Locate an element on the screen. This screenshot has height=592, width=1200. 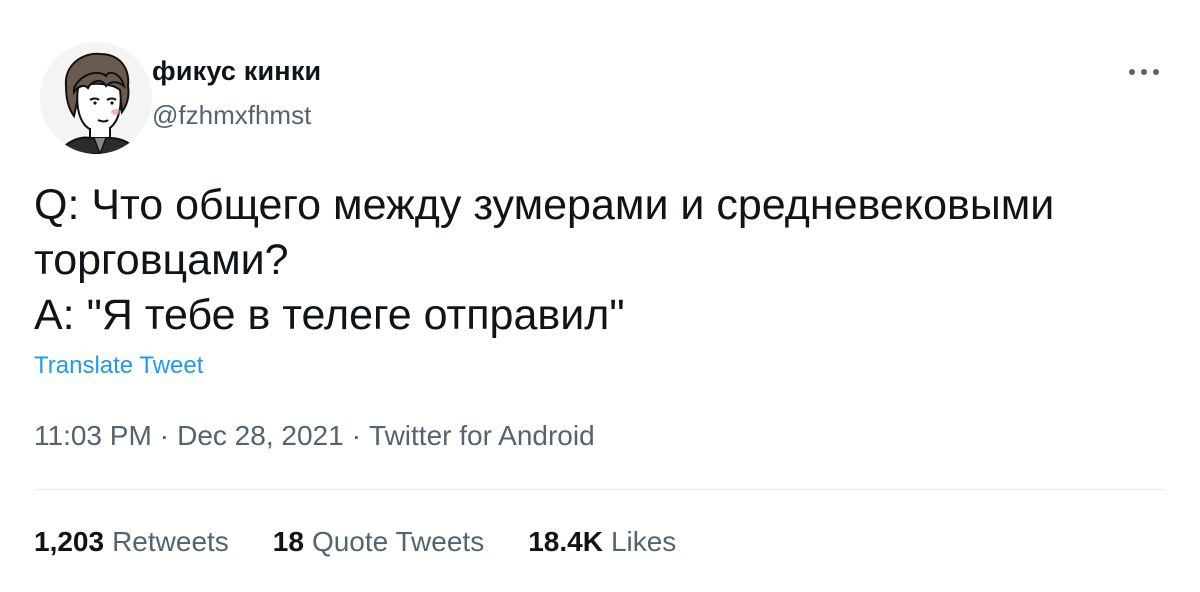
tweet-text-line: A: "Я тебе в телеге отправил" is located at coordinates (329, 315).